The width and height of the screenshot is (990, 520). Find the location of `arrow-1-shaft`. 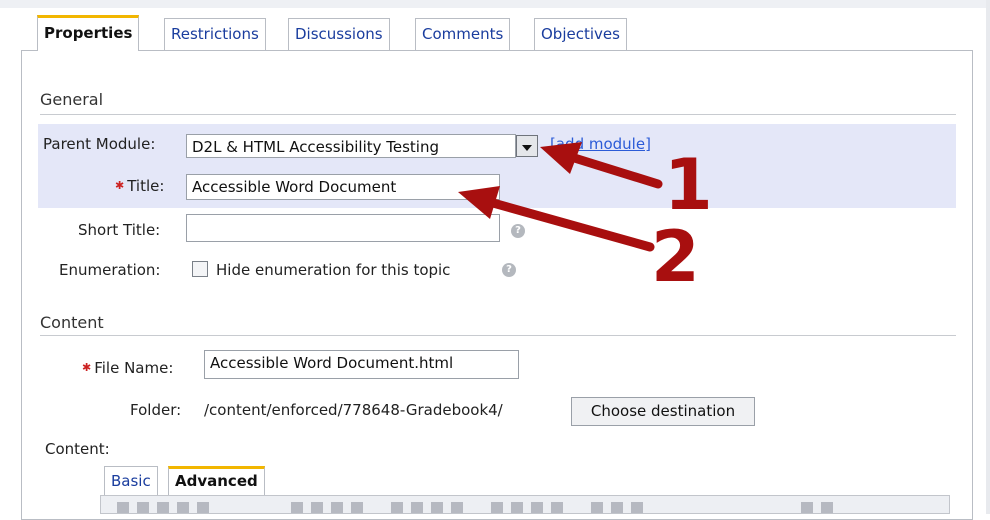

arrow-1-shaft is located at coordinates (613, 170).